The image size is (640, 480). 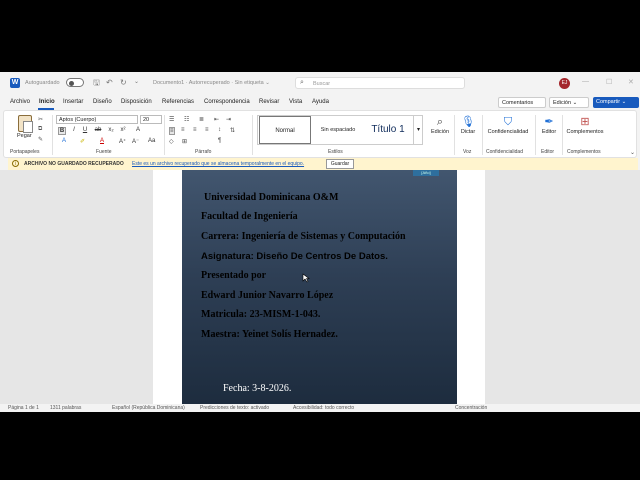 I want to click on font-size-select: 20, so click(x=151, y=119).